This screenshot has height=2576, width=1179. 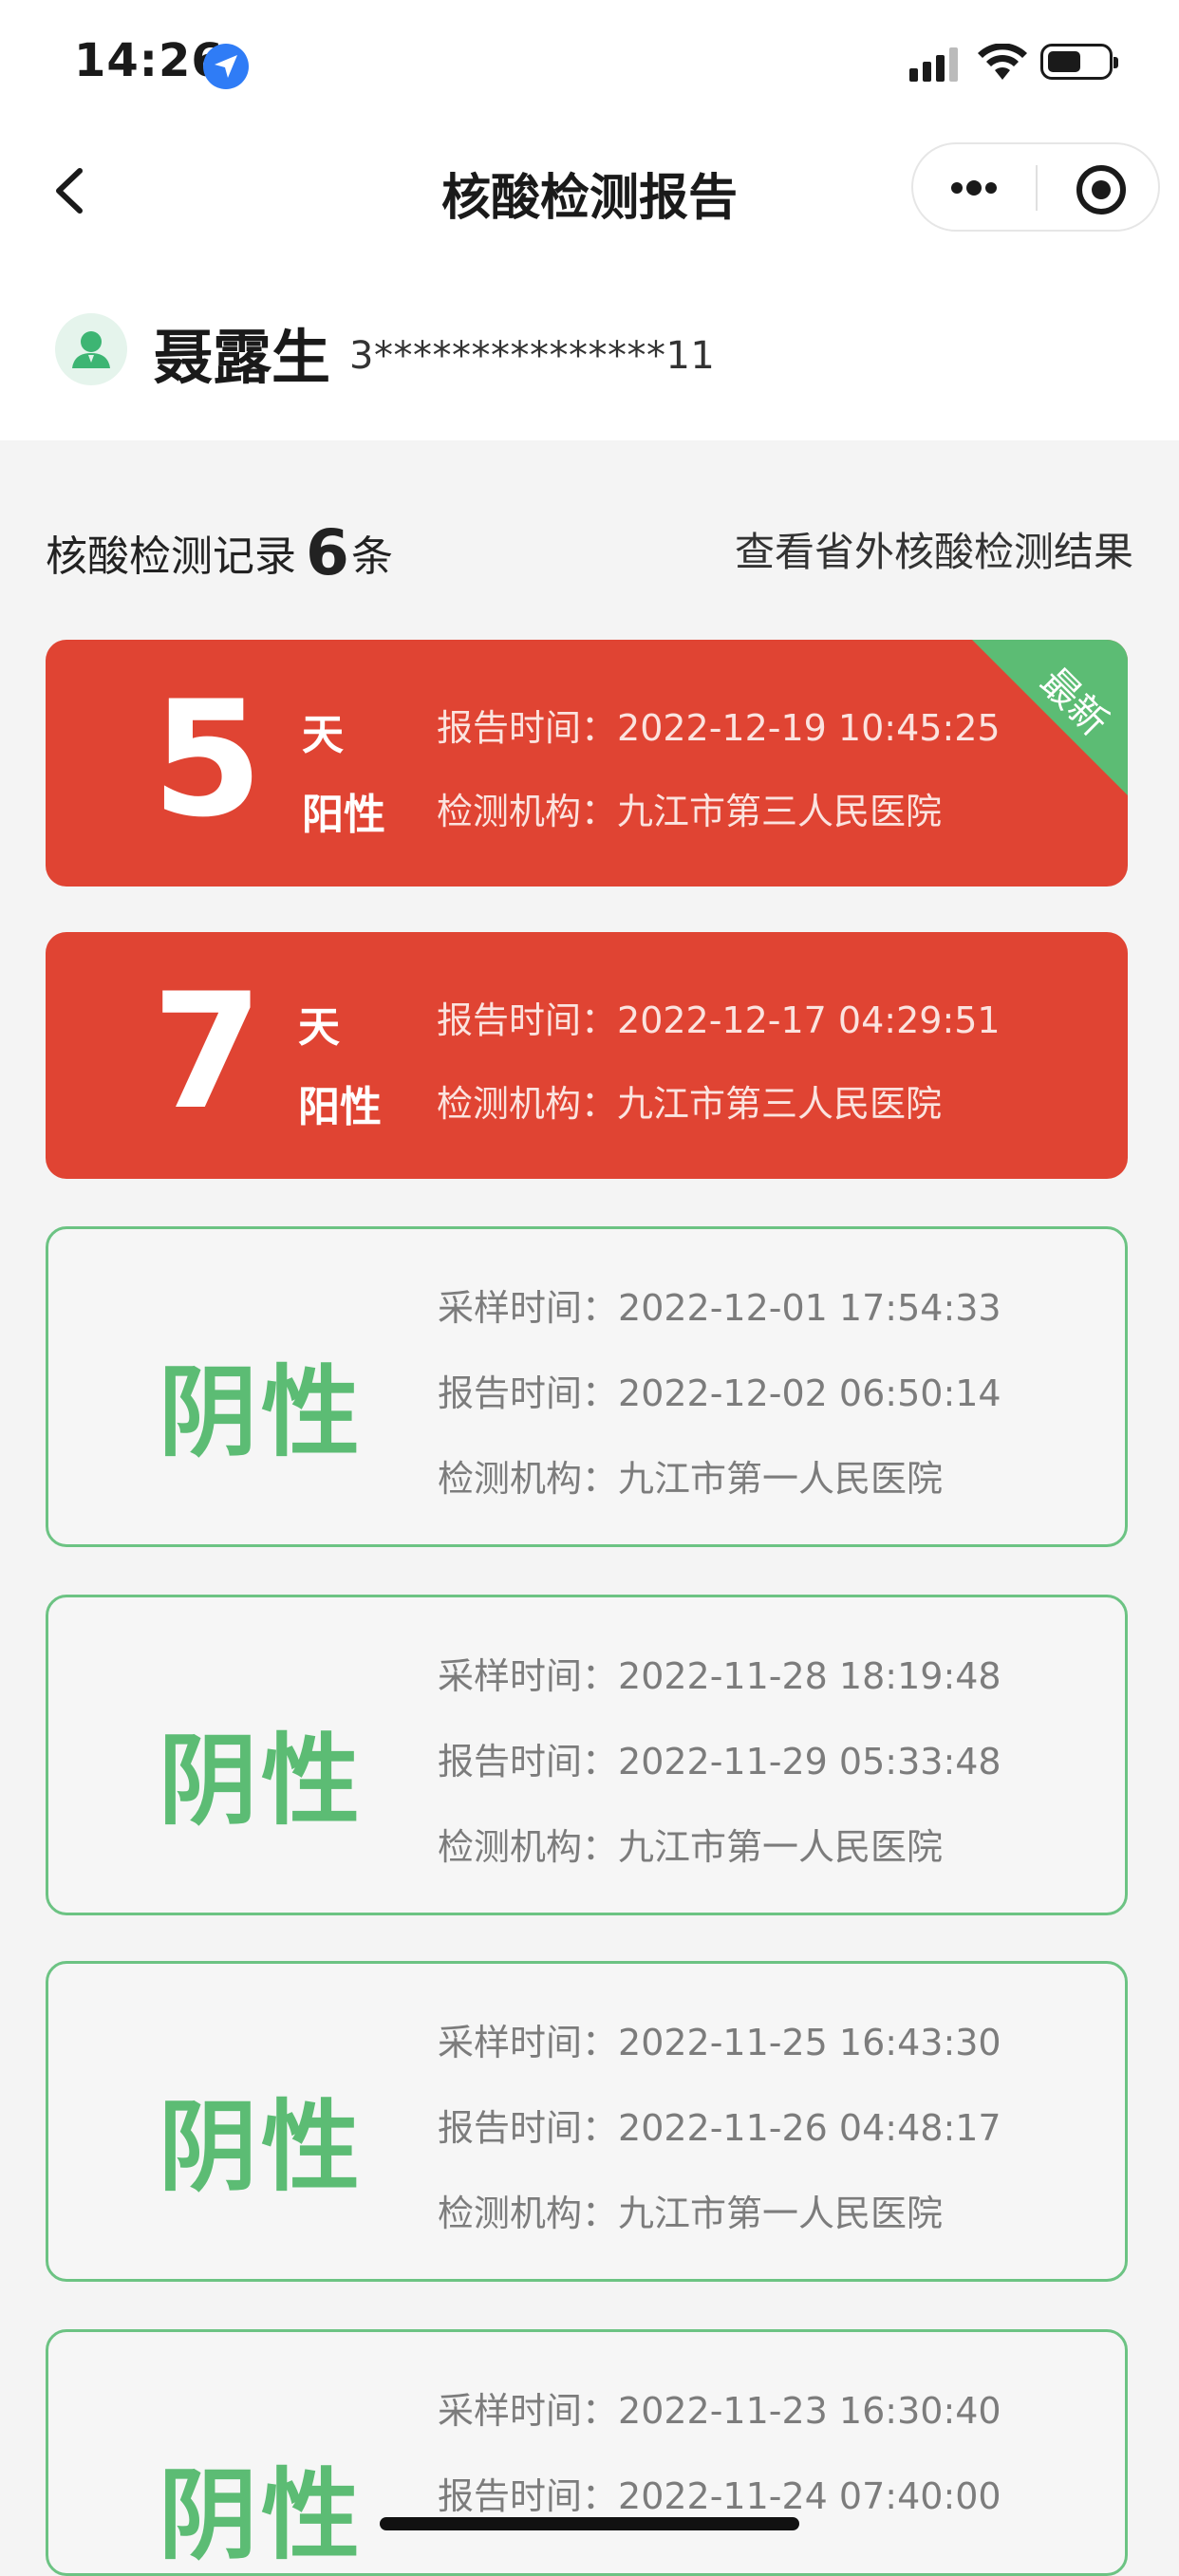 What do you see at coordinates (589, 64) in the screenshot?
I see `status-bar: 14:26` at bounding box center [589, 64].